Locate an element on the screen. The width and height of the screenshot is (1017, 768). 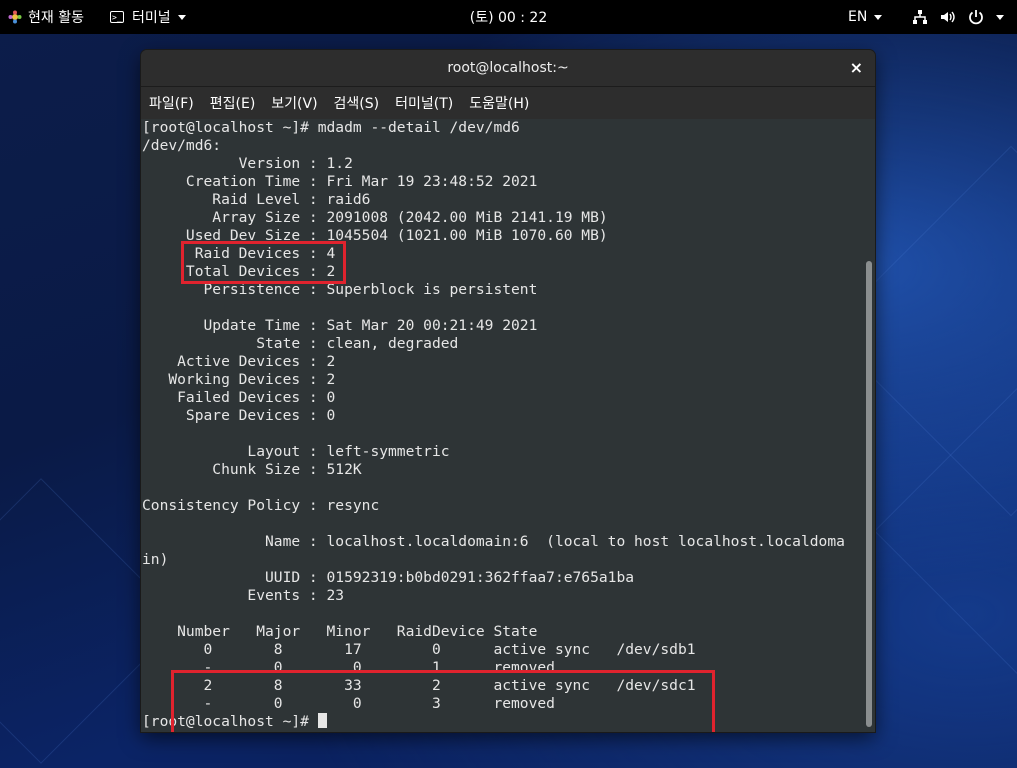
terminal-line: Spare Devices : 0 is located at coordinates (239, 415).